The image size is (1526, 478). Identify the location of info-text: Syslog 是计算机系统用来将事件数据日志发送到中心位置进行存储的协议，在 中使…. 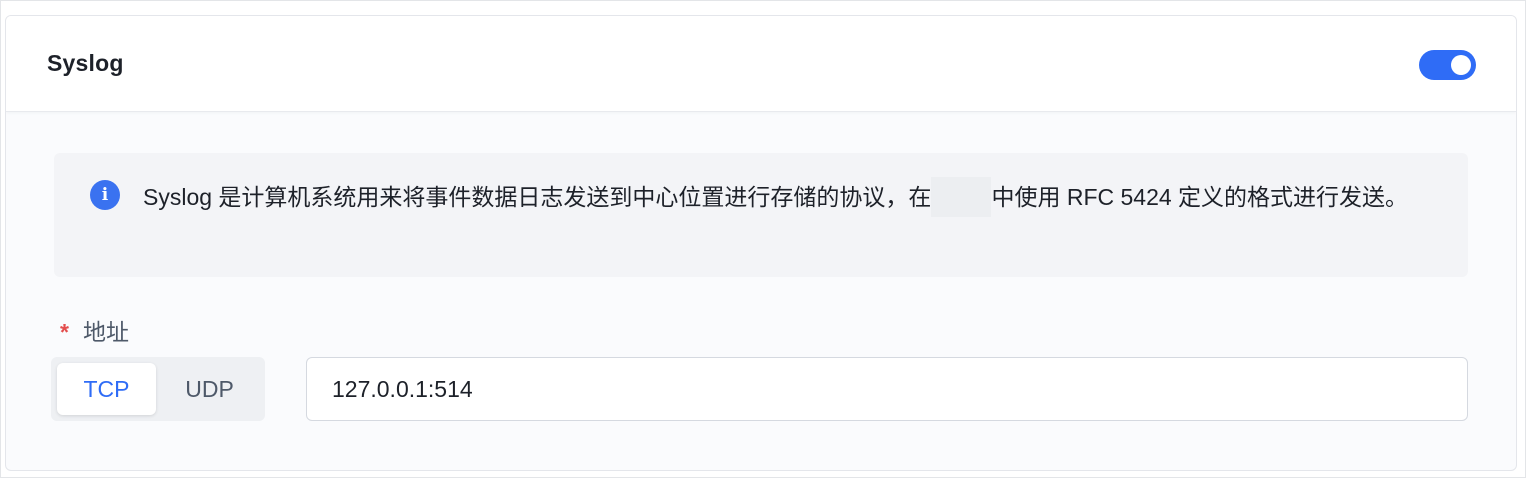
(788, 197).